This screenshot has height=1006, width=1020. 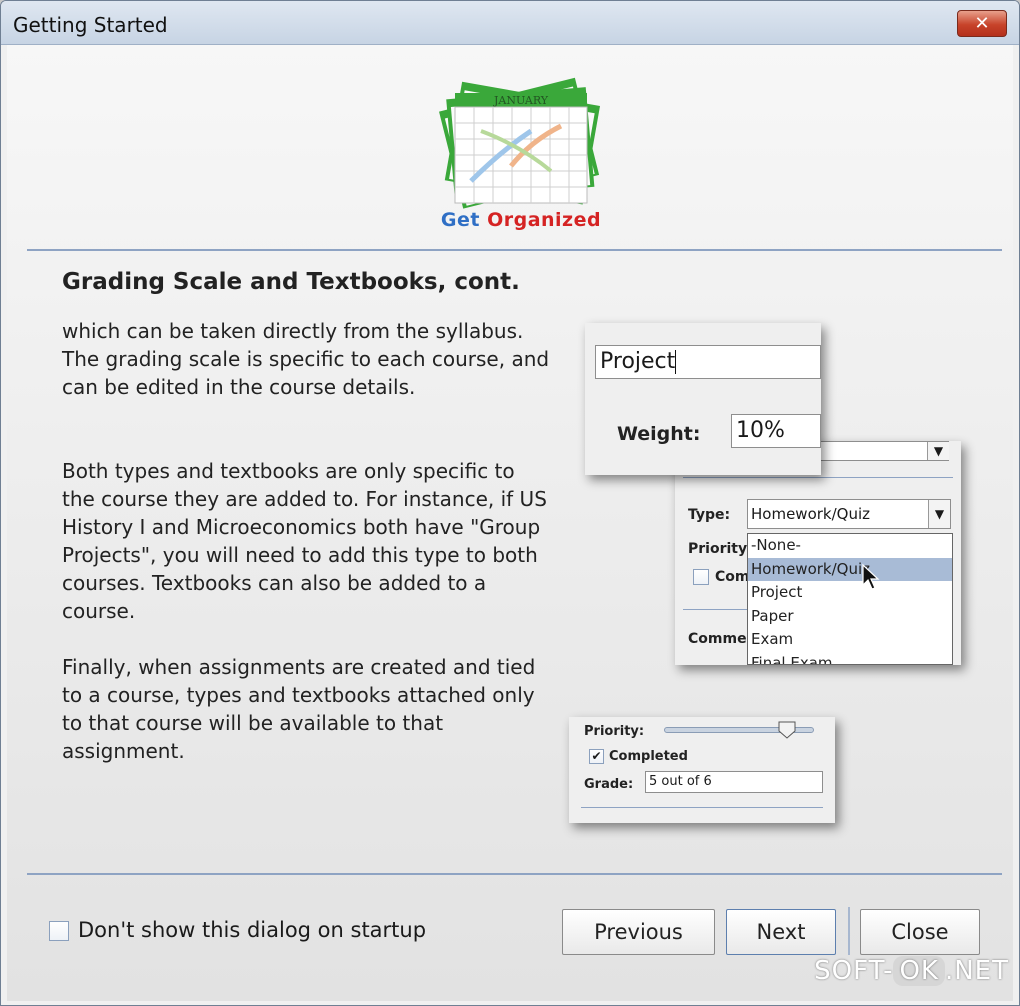 I want to click on previous-button: Previous, so click(x=638, y=932).